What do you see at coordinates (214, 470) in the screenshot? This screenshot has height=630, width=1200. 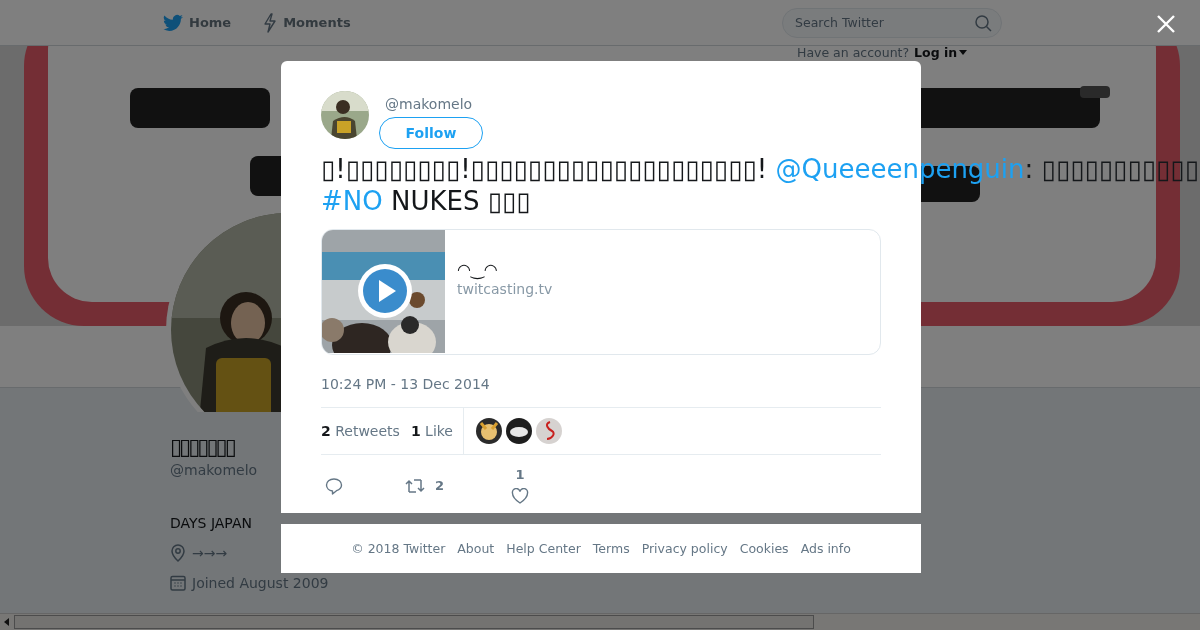 I see `profile-handle: @makomelo` at bounding box center [214, 470].